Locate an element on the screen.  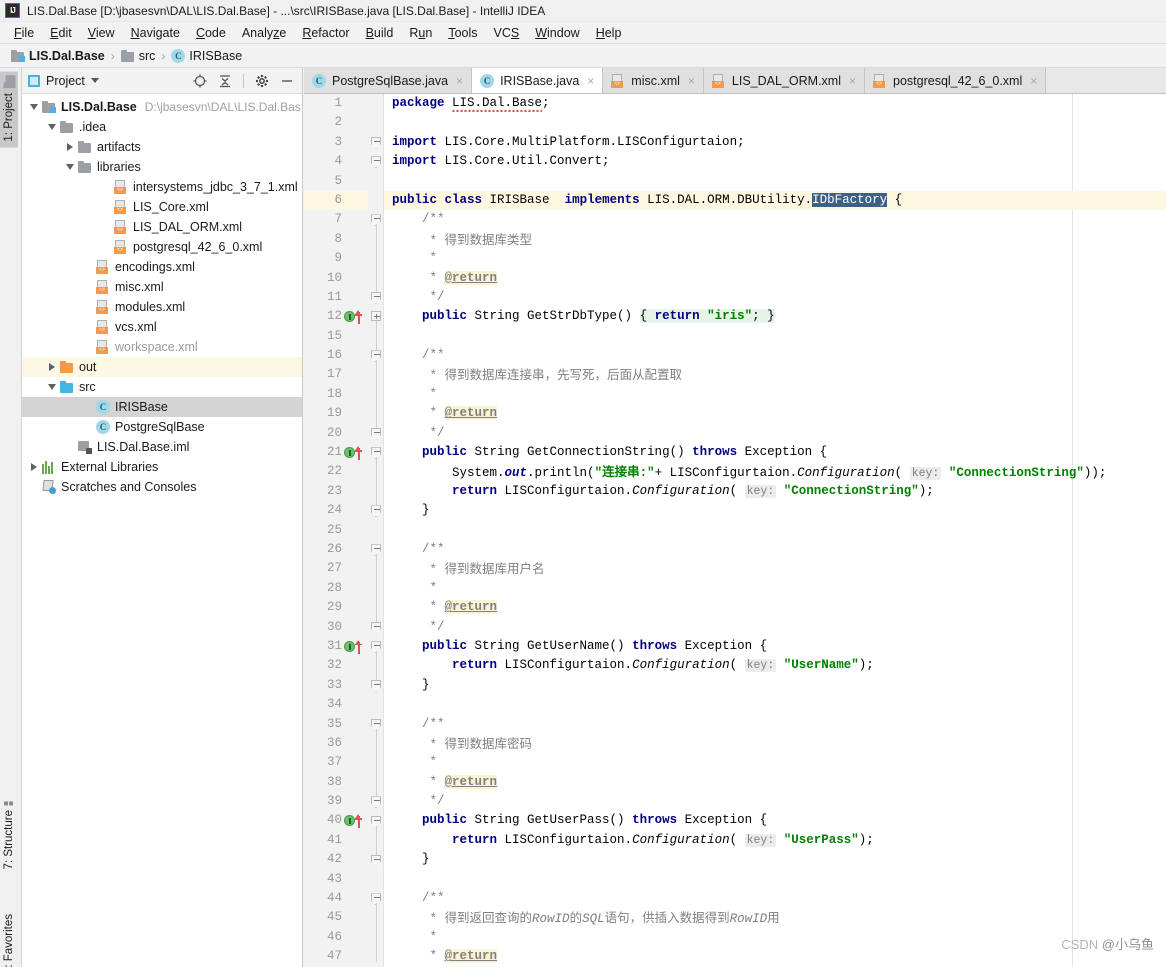
code-line: import LIS.Core.Util.Convert; is located at coordinates (775, 161).